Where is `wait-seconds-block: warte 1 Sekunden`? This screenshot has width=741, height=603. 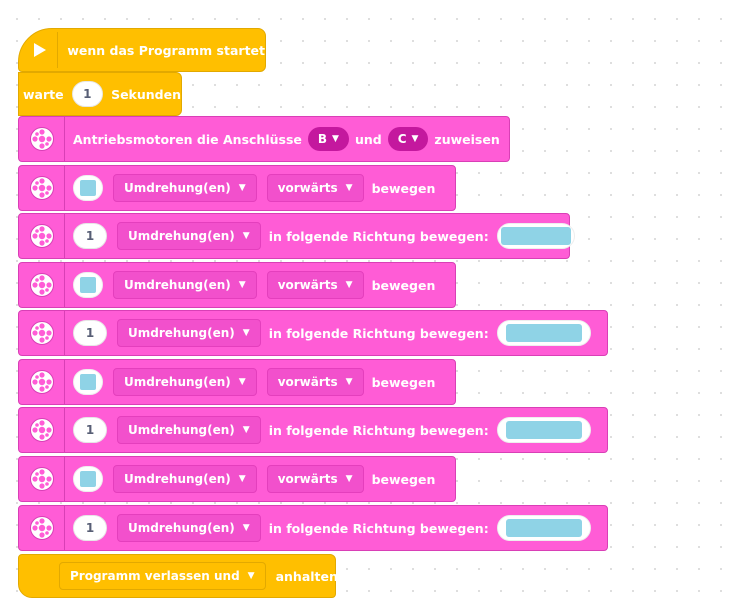 wait-seconds-block: warte 1 Sekunden is located at coordinates (100, 94).